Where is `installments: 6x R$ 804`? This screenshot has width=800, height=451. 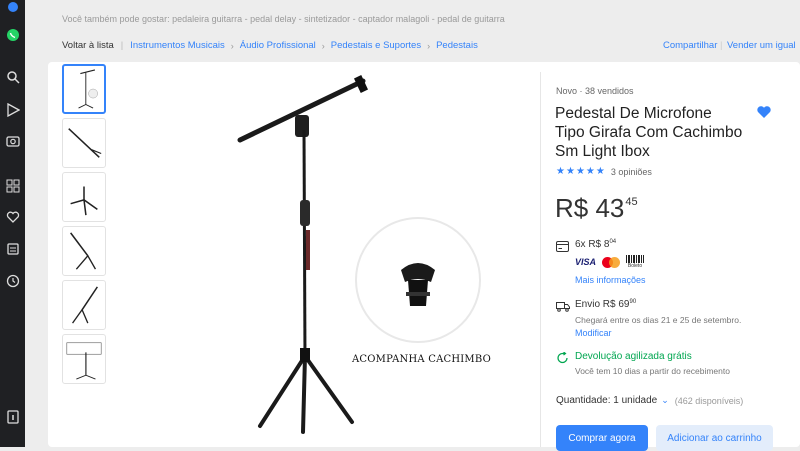
installments: 6x R$ 804 is located at coordinates (595, 244).